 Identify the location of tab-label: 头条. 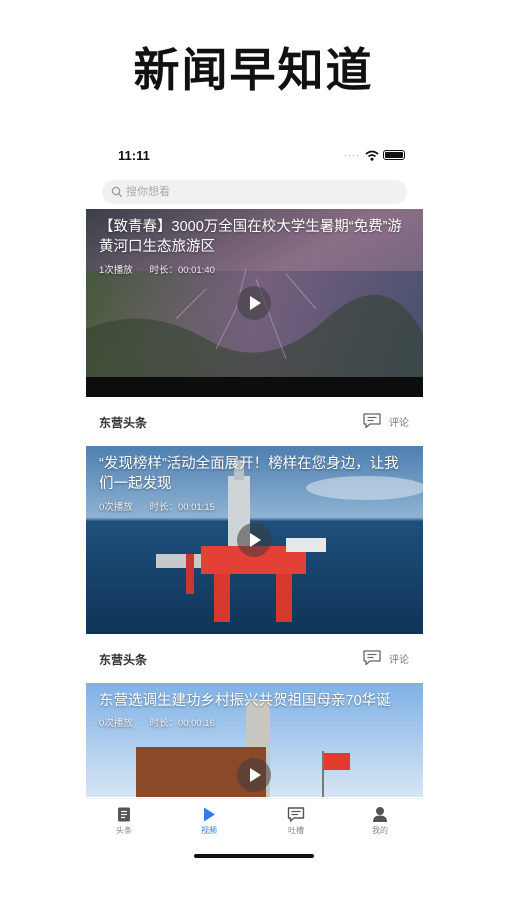
(124, 830).